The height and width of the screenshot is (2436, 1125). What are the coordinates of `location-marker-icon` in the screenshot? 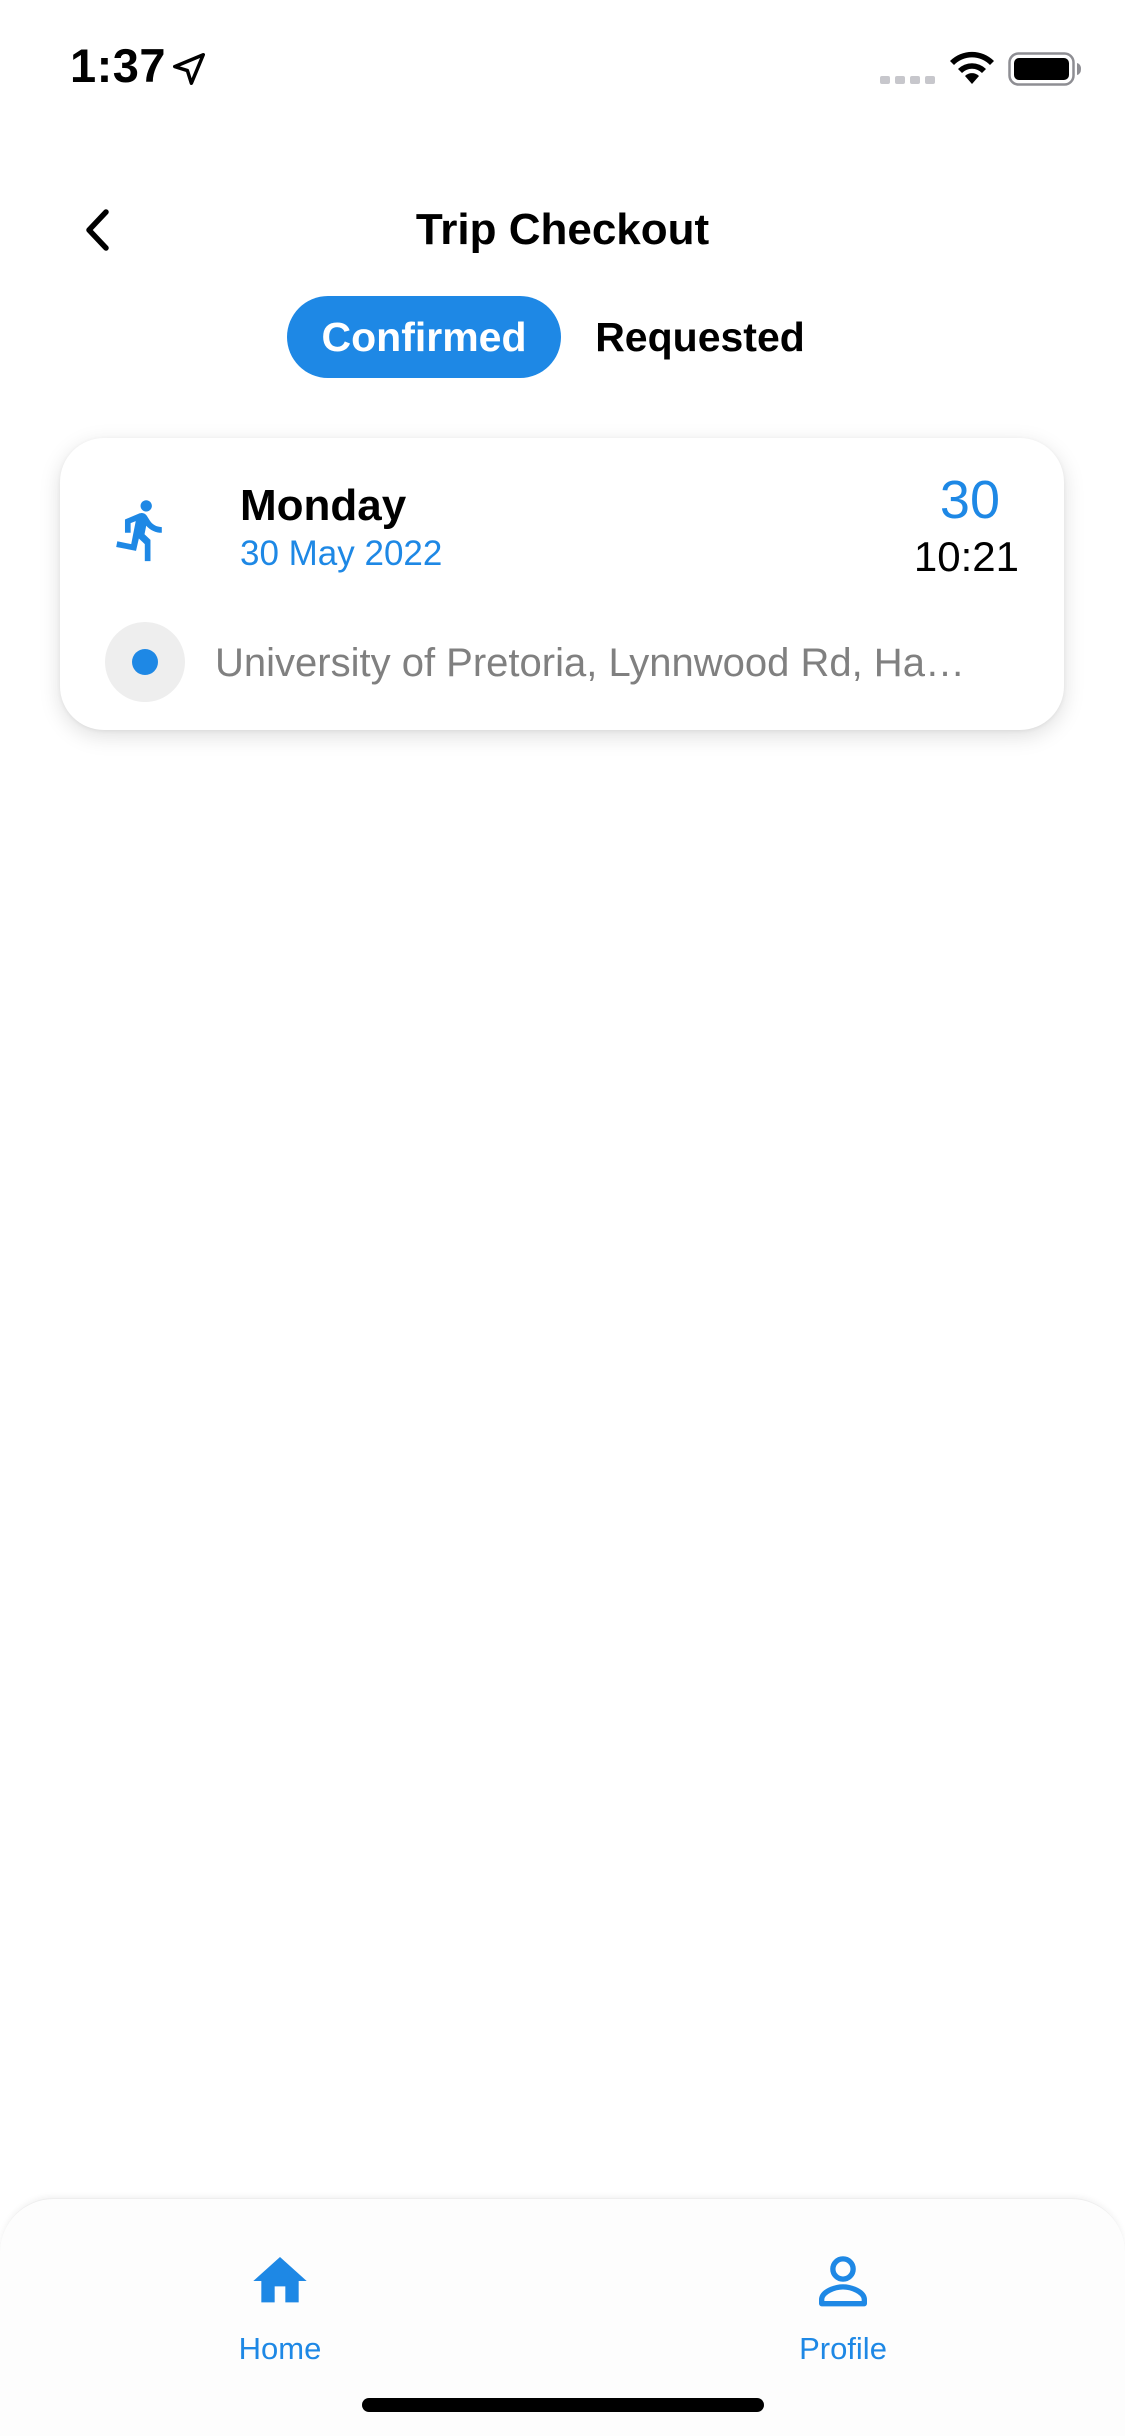 It's located at (145, 662).